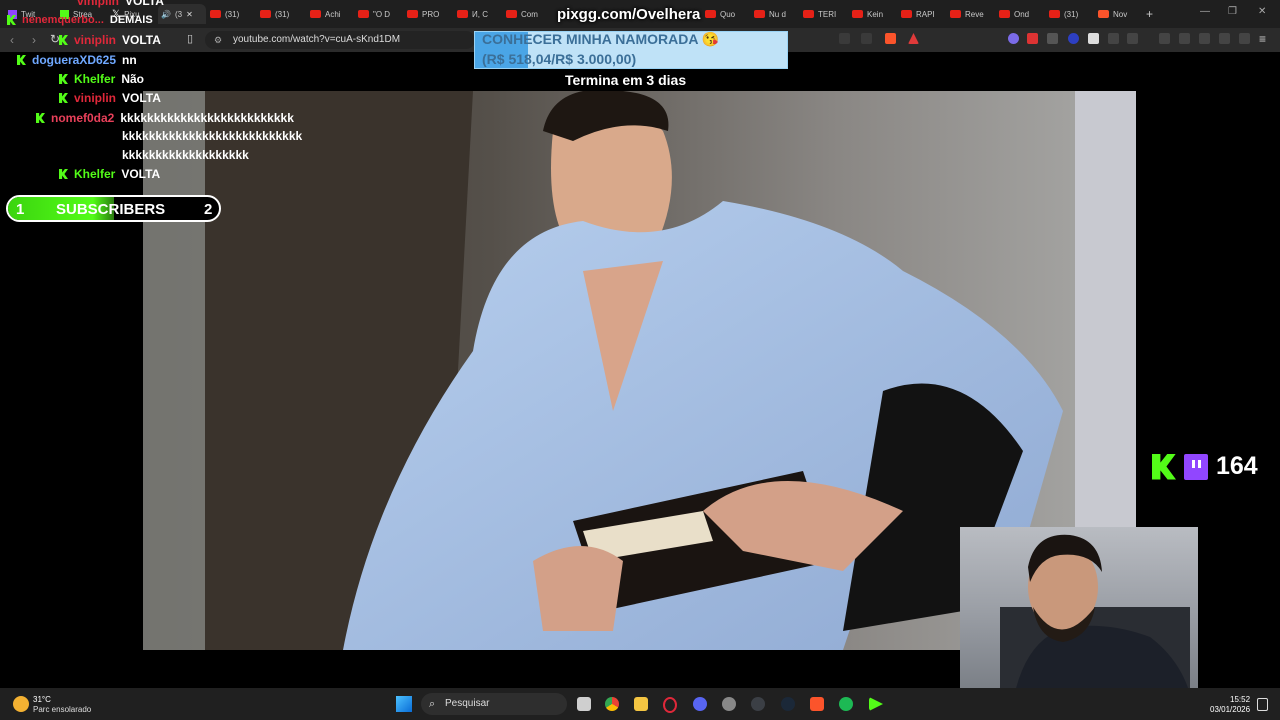 This screenshot has width=1280, height=720. Describe the element at coordinates (1262, 39) in the screenshot. I see `menu-icon: ≡` at that location.